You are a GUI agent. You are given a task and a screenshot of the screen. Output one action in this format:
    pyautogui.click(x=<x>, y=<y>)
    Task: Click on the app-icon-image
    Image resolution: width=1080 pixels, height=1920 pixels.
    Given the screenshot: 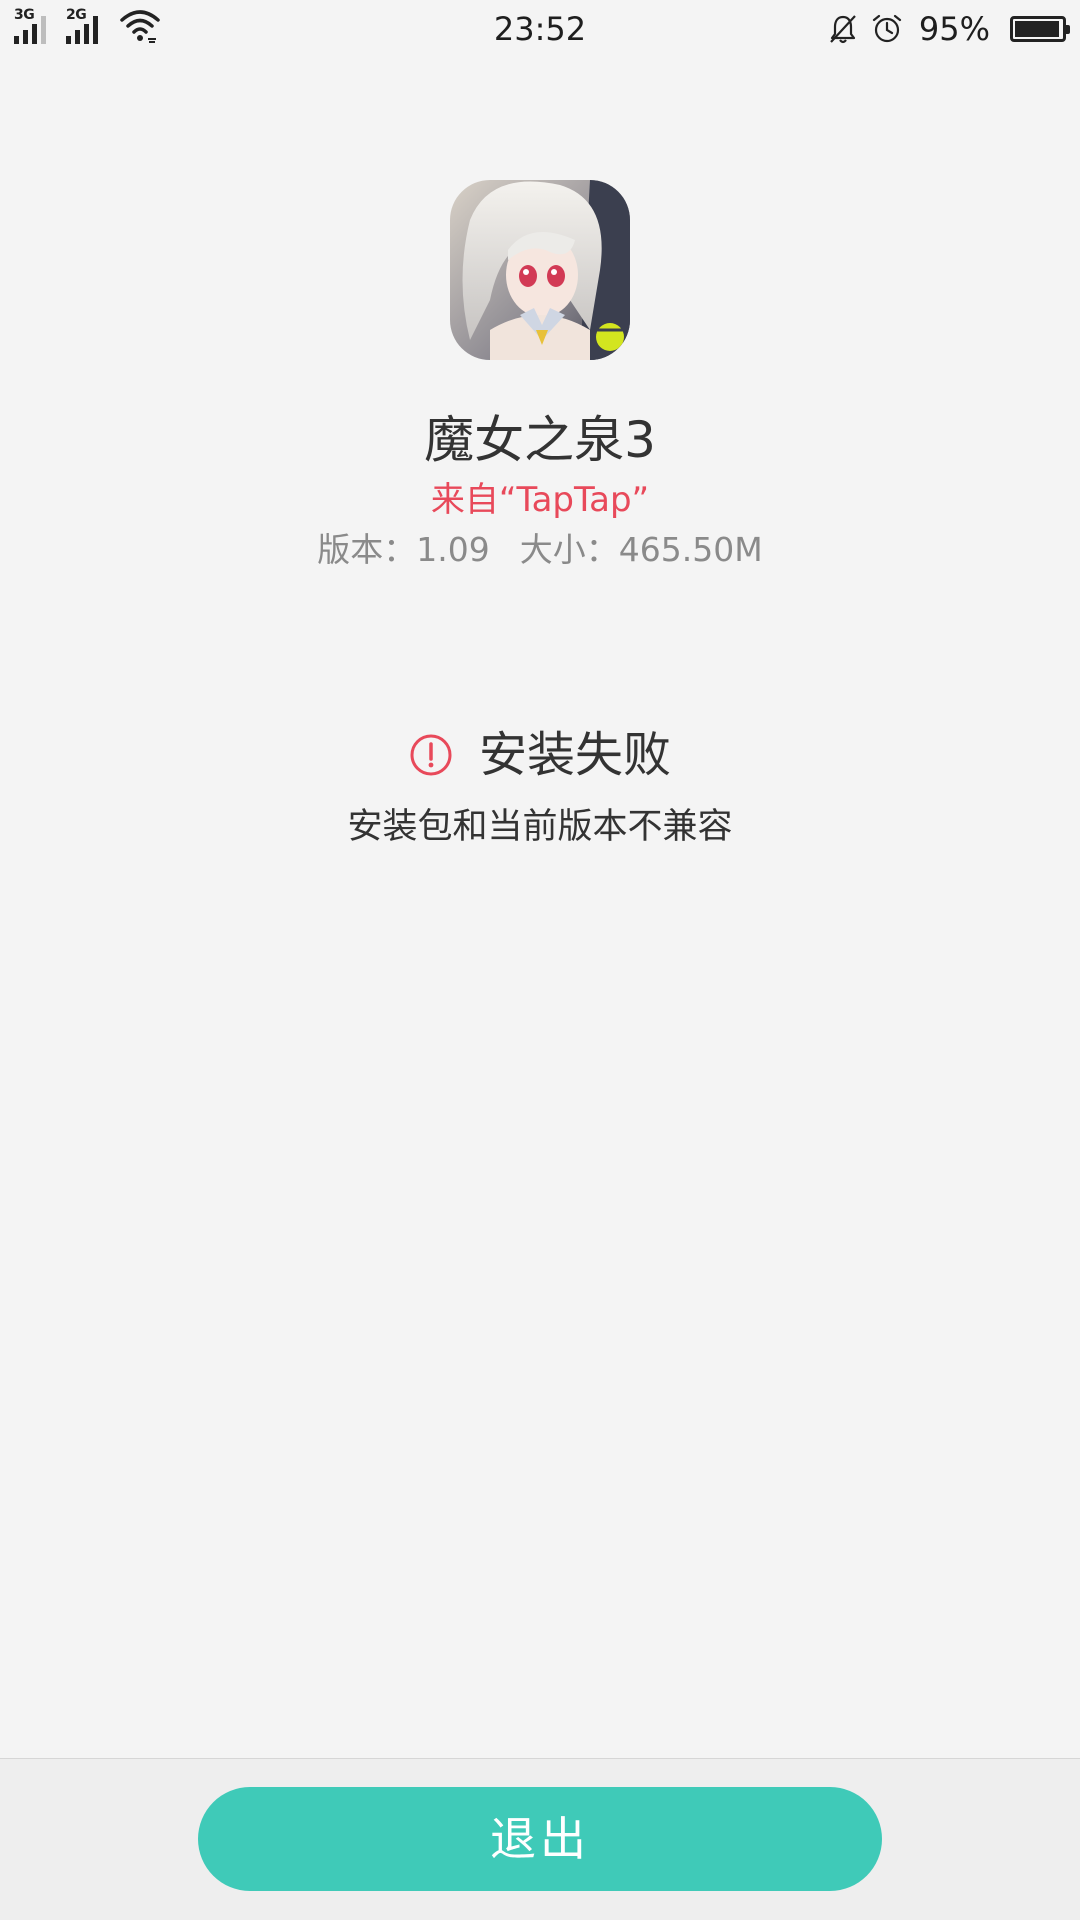 What is the action you would take?
    pyautogui.click(x=540, y=270)
    